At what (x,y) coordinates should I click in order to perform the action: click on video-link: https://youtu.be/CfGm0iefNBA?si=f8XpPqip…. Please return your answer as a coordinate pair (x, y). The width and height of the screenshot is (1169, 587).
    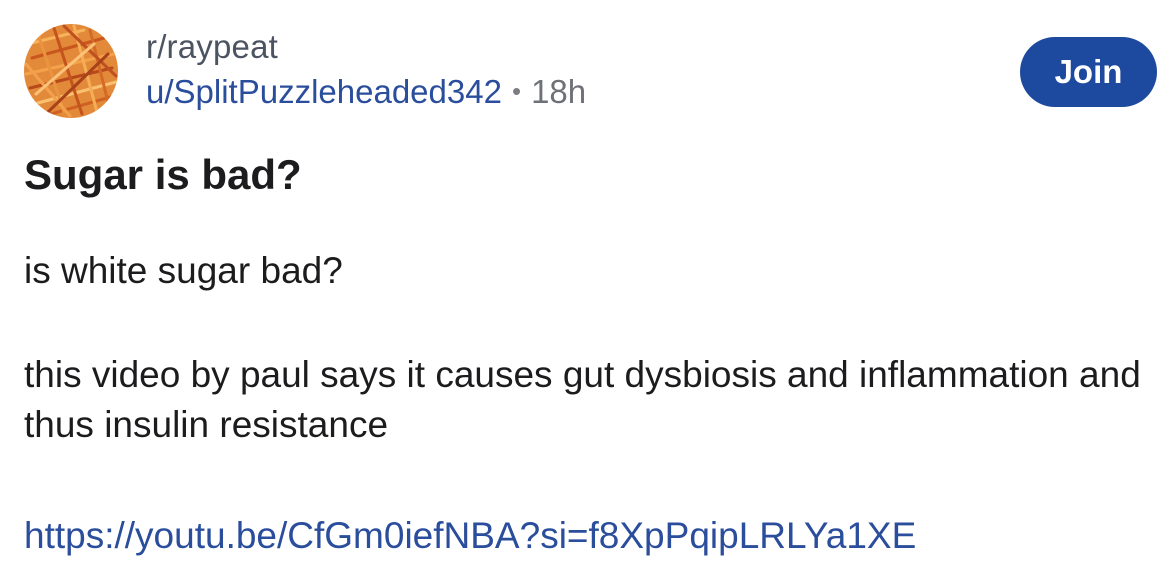
    Looking at the image, I should click on (470, 536).